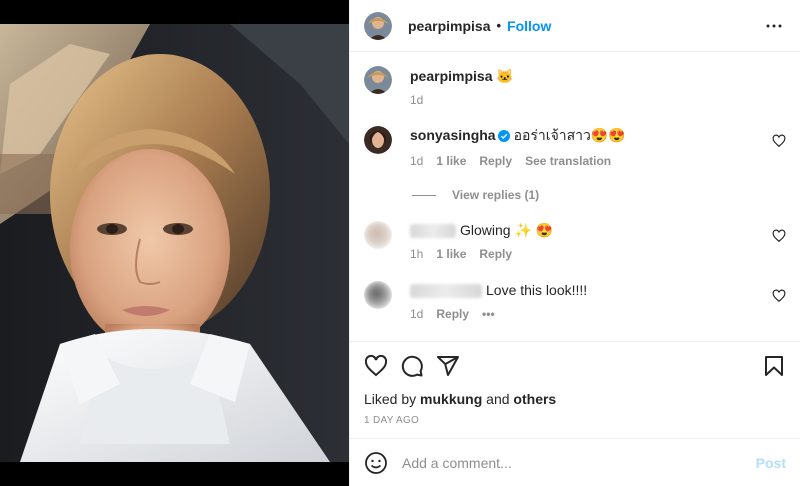 The image size is (800, 486). I want to click on caption-username: pearpimpisa, so click(451, 76).